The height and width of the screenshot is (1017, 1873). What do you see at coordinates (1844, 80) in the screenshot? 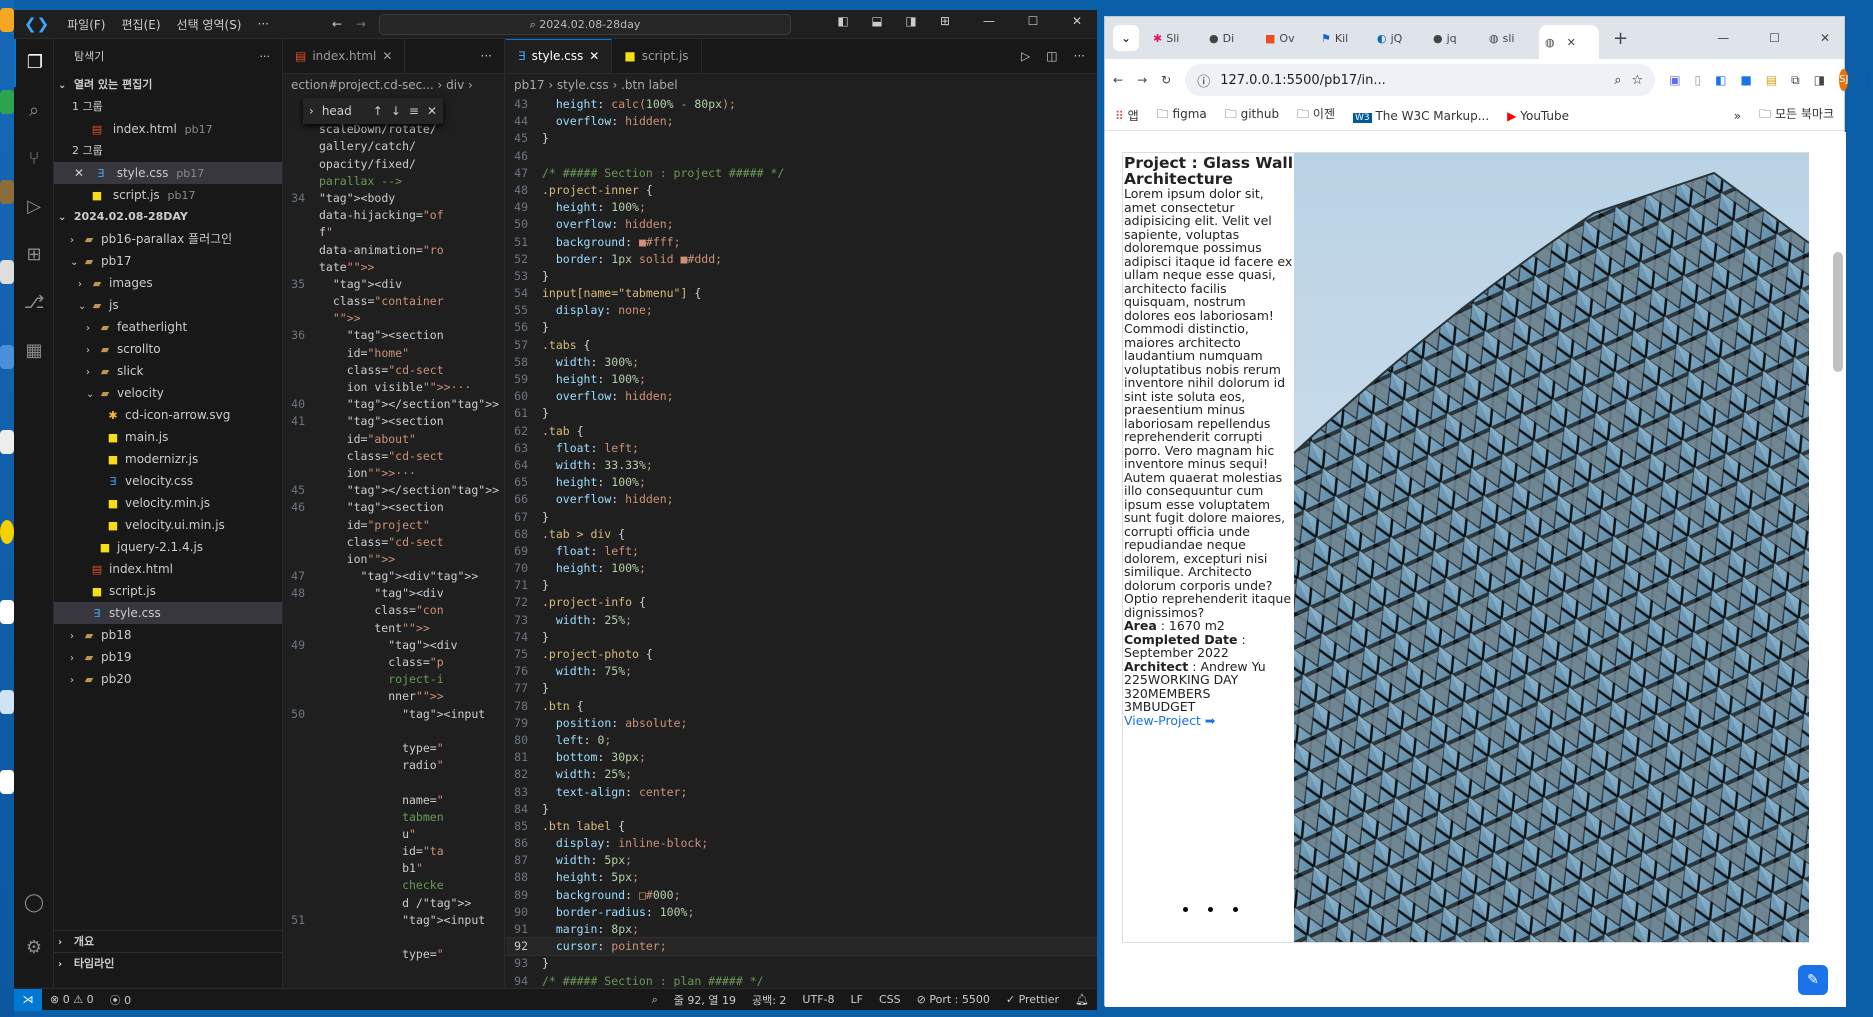
I see `profile-avatar: SJ` at bounding box center [1844, 80].